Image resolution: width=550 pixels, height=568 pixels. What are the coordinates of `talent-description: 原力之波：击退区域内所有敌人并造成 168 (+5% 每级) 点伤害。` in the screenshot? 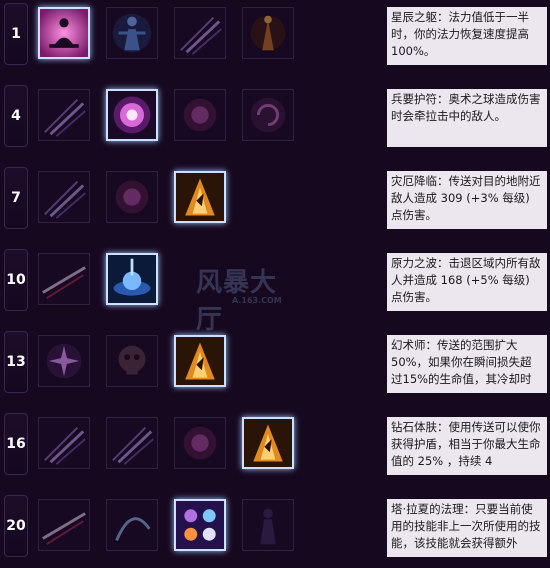 It's located at (467, 282).